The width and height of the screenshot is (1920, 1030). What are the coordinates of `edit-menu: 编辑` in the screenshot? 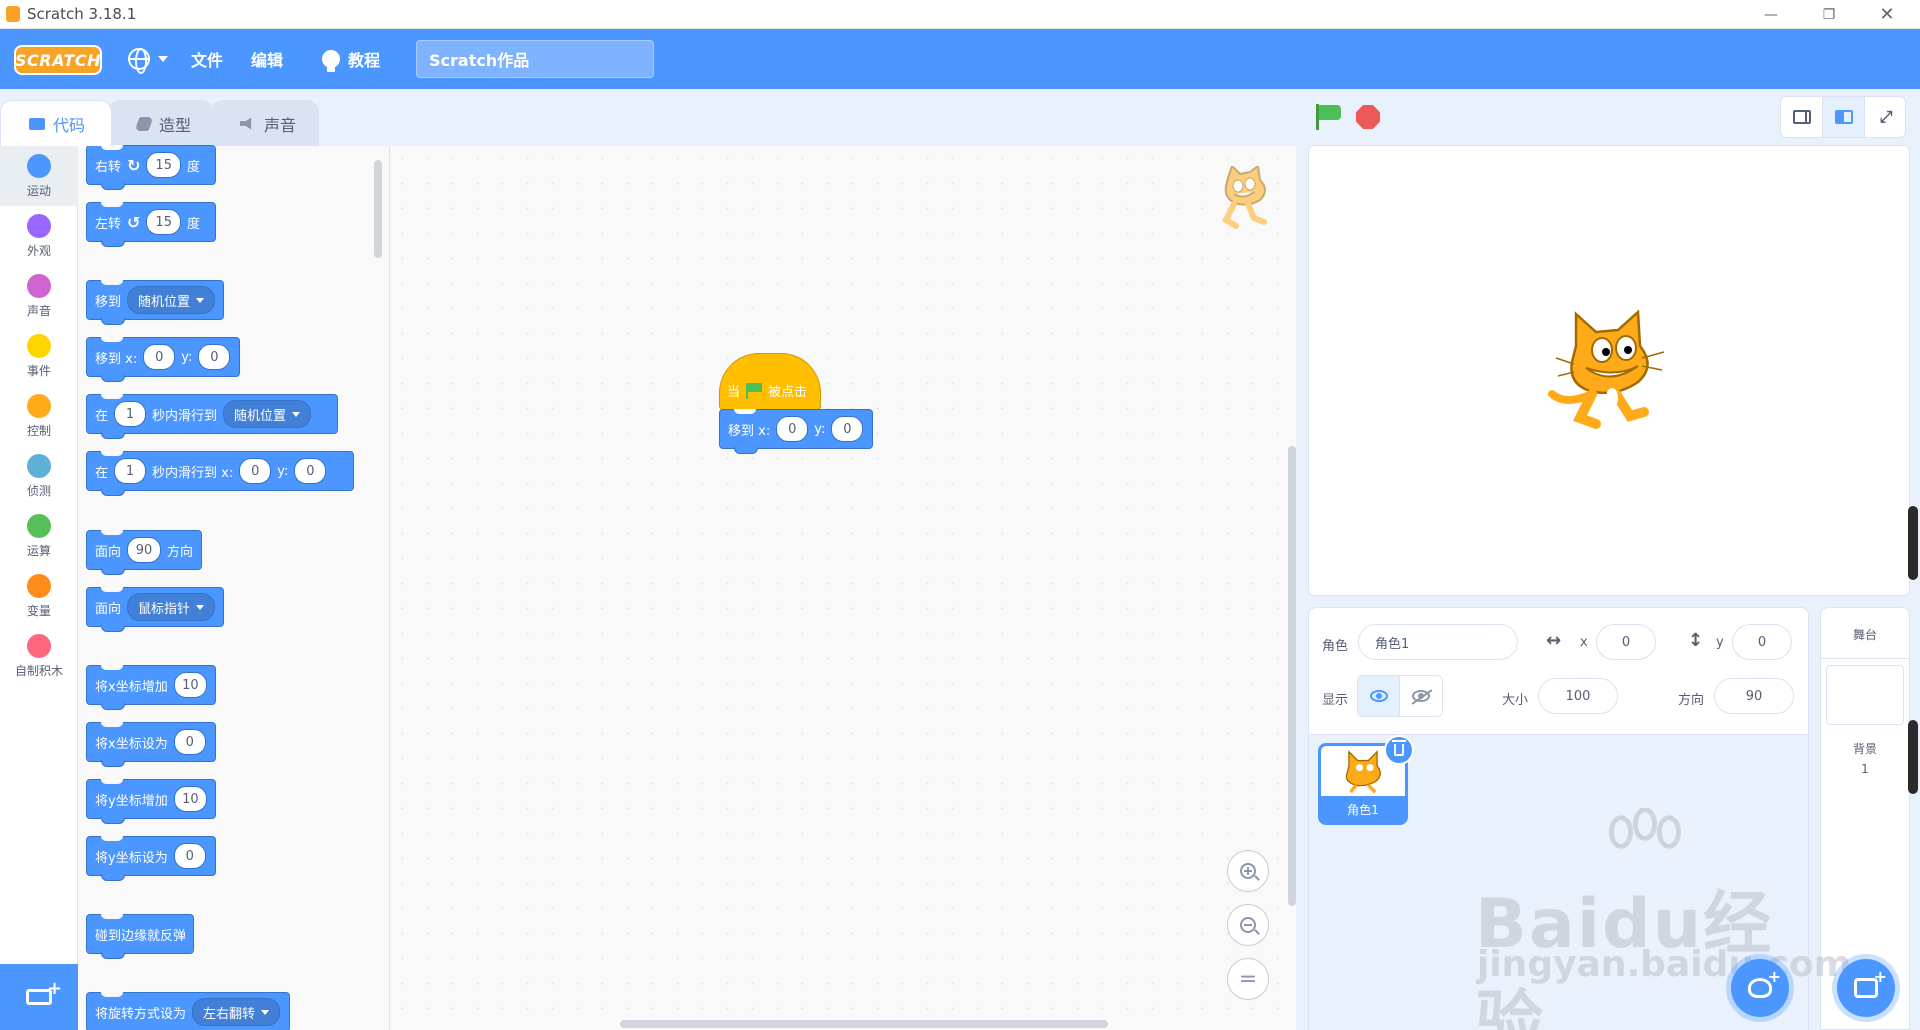 It's located at (267, 59).